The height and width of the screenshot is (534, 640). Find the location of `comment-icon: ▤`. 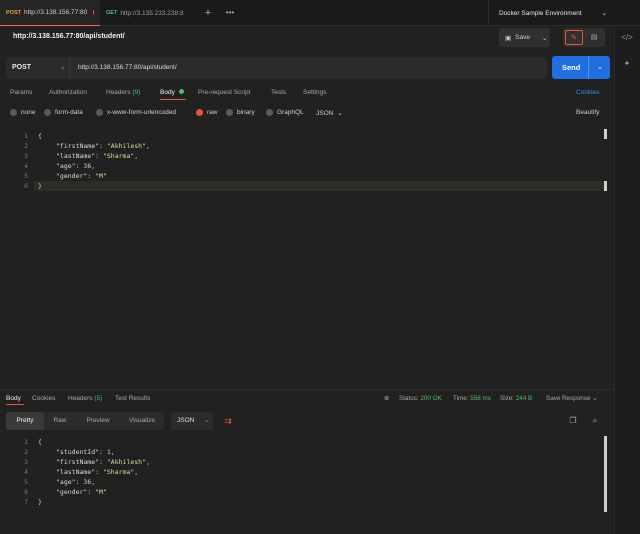

comment-icon: ▤ is located at coordinates (594, 37).